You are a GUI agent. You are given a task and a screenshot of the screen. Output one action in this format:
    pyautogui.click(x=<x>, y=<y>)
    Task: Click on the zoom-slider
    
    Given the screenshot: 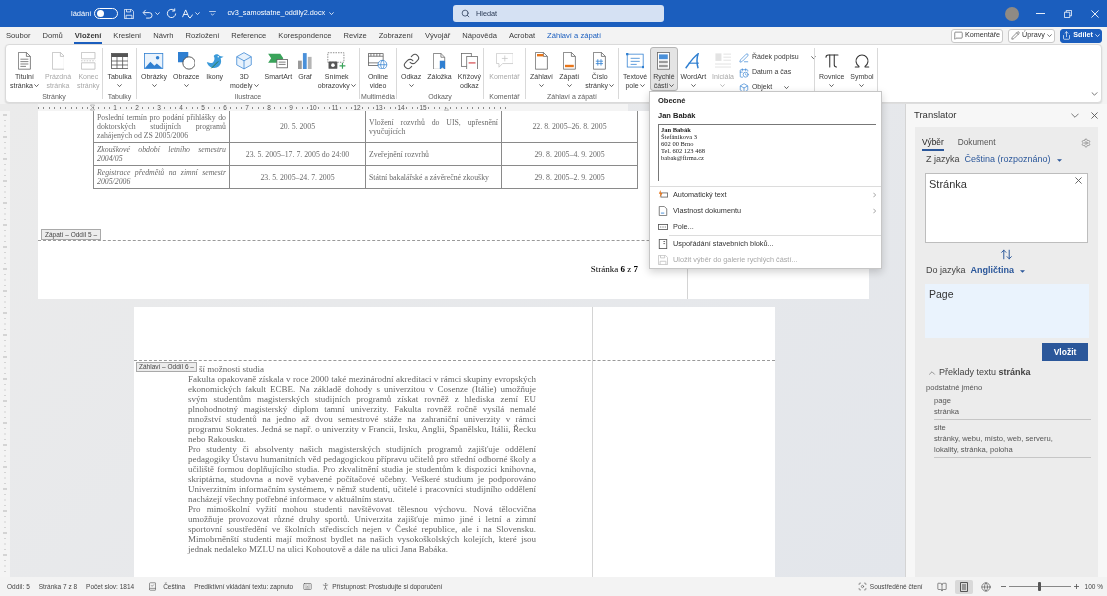 What is the action you would take?
    pyautogui.click(x=1039, y=586)
    